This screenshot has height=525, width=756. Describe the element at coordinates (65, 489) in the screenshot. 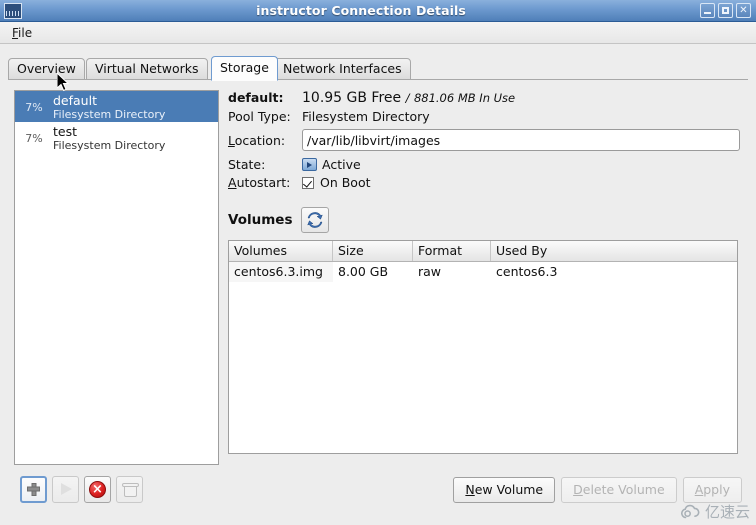

I see `start-pool-button` at that location.